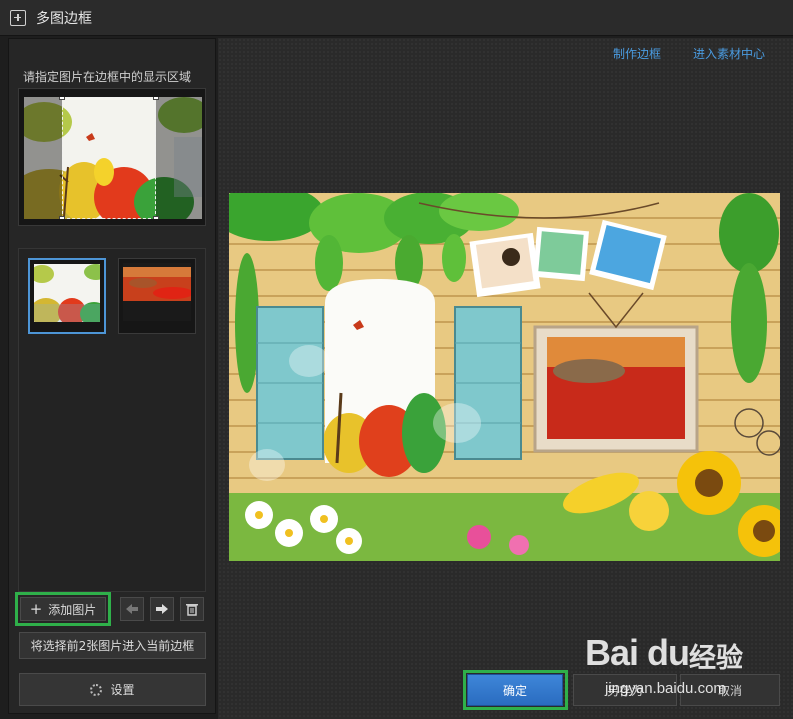 The height and width of the screenshot is (719, 793). I want to click on watermark-logo: Bai du, so click(637, 652).